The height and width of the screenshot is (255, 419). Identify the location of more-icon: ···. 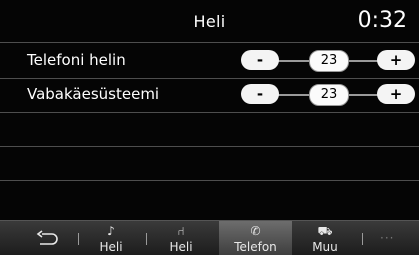
(387, 238).